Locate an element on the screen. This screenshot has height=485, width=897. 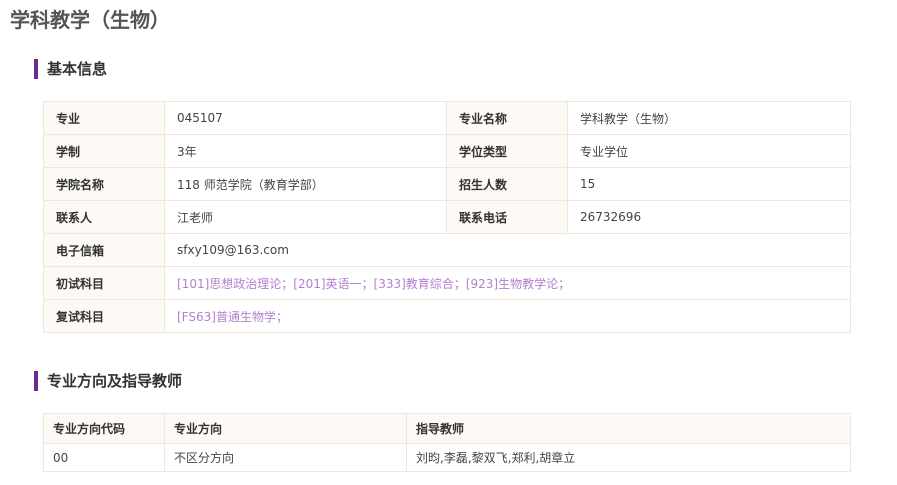
section-title-directions: 专业方向及指导教师 is located at coordinates (108, 381).